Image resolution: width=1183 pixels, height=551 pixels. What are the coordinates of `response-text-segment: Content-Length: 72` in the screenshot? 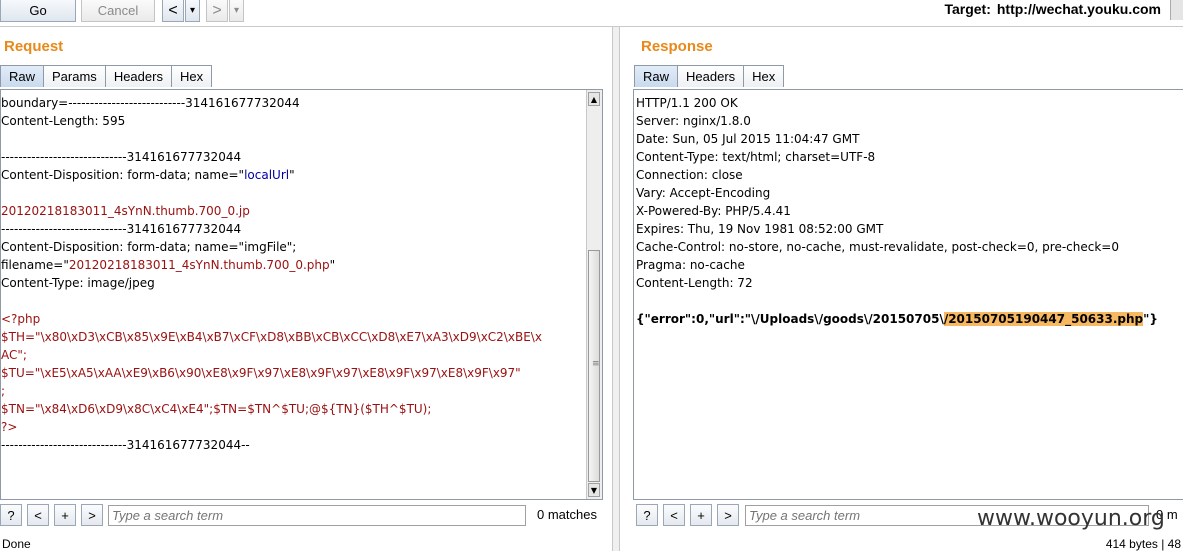 It's located at (694, 283).